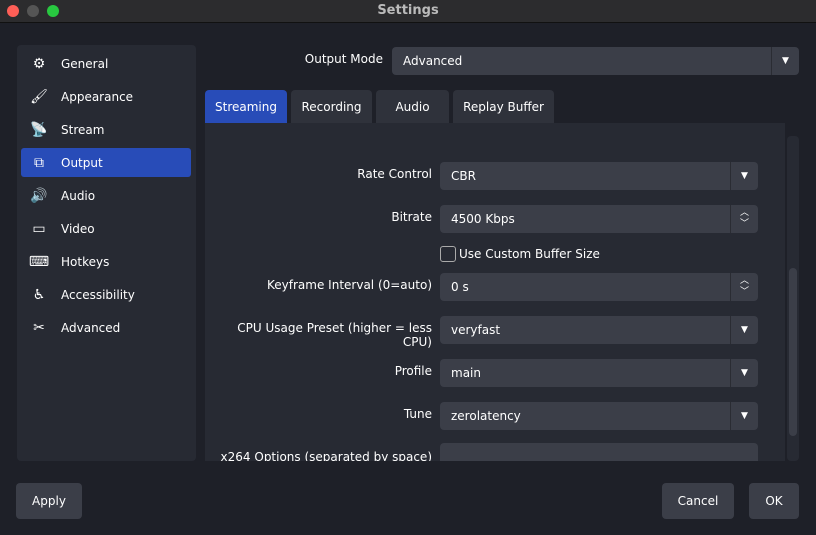 The width and height of the screenshot is (816, 535). I want to click on tab-replay-buffer: Replay Buffer, so click(503, 107).